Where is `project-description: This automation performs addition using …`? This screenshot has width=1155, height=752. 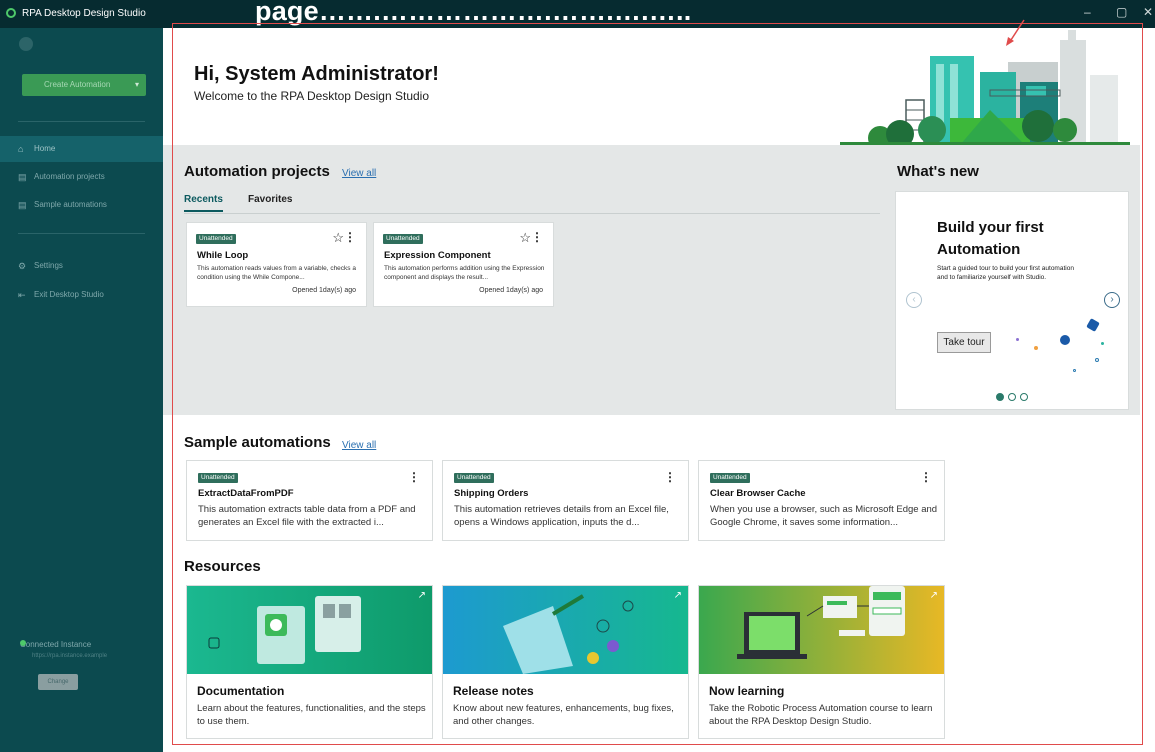
project-description: This automation performs addition using … is located at coordinates (464, 273).